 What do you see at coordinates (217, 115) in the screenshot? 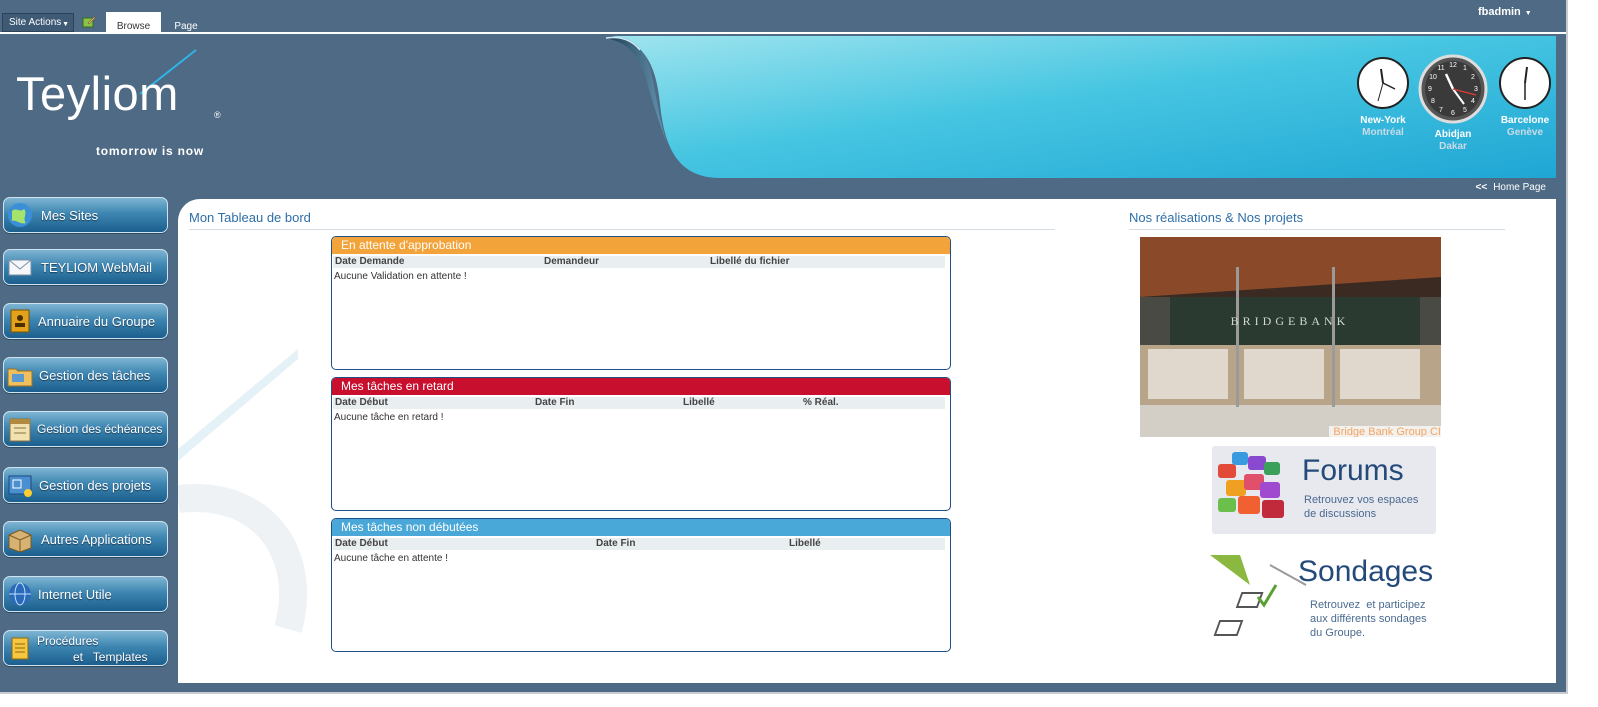
I see `logo-registered-mark: ®` at bounding box center [217, 115].